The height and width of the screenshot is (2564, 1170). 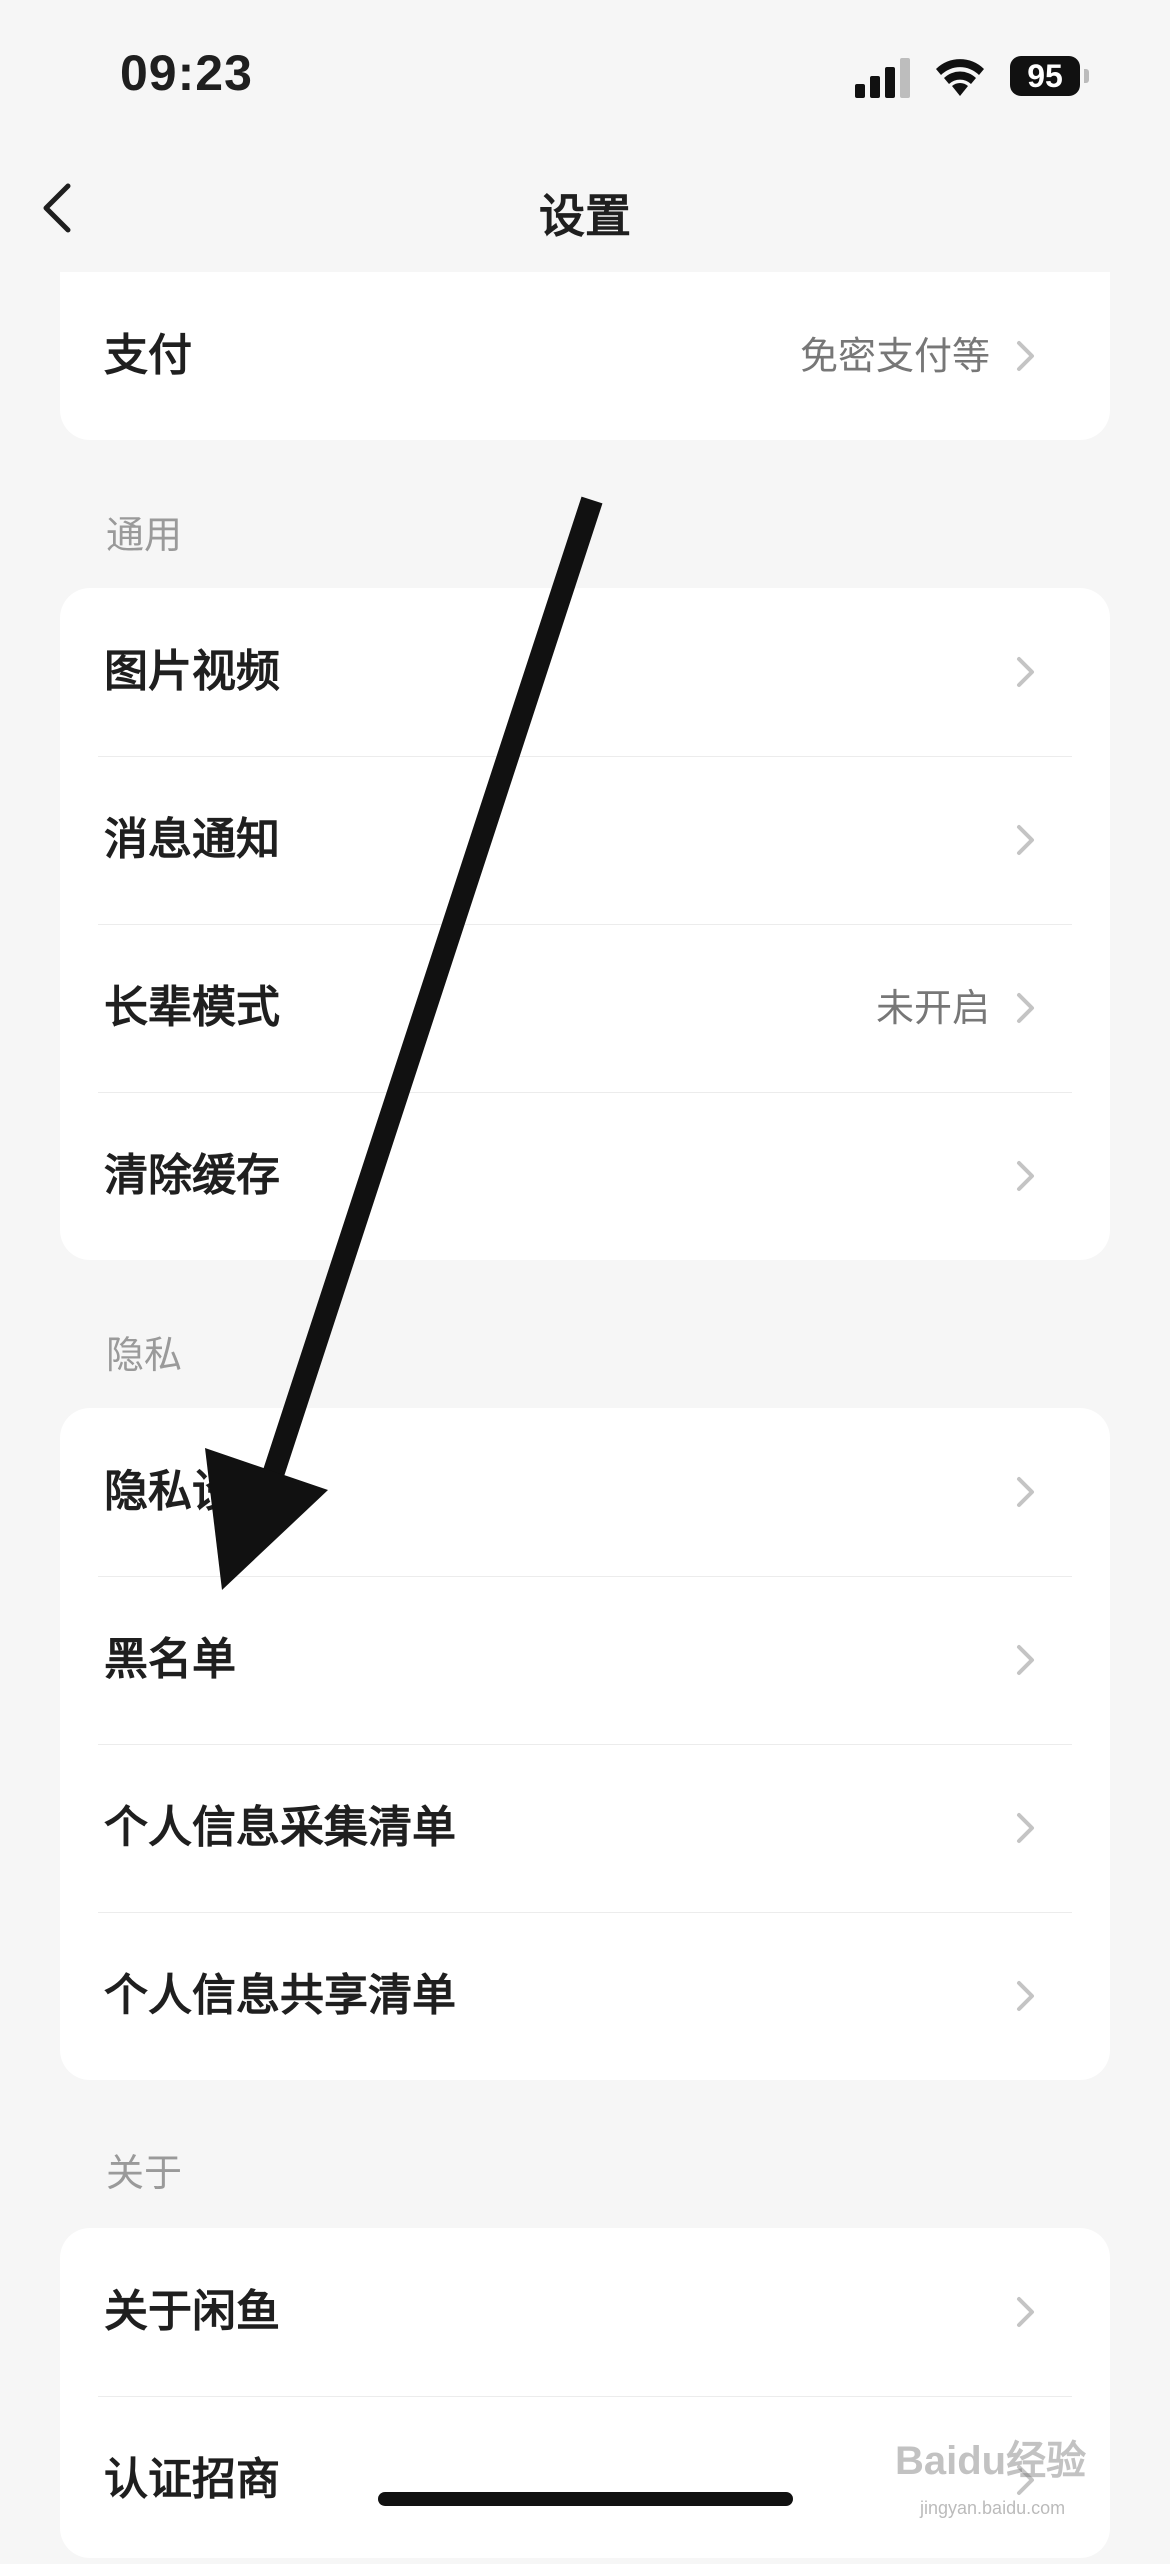 I want to click on navigation-bar: 设置, so click(x=585, y=210).